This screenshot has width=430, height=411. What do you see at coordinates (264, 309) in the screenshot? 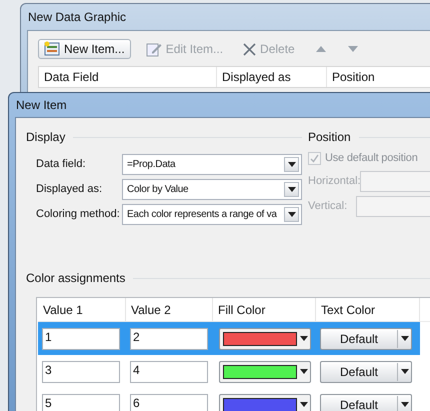
I see `column-header: Fill Color` at bounding box center [264, 309].